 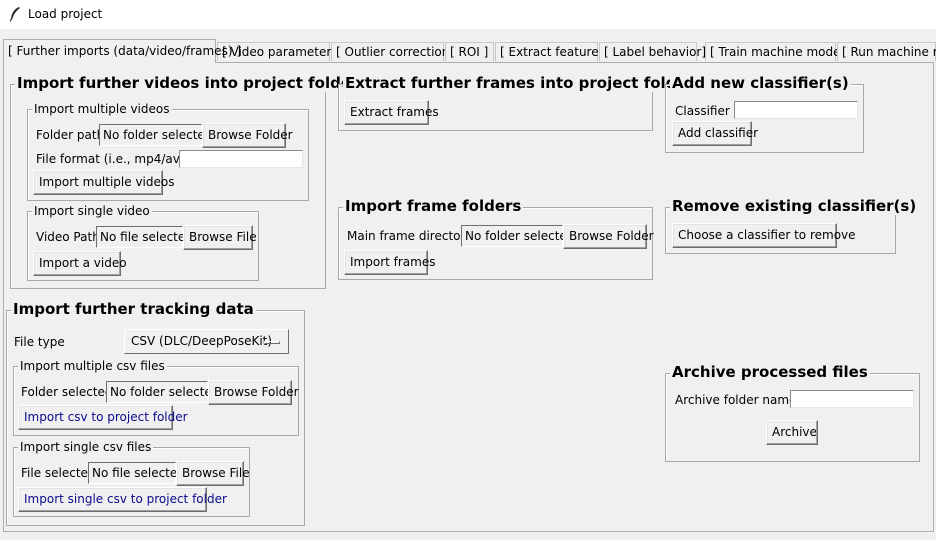 I want to click on file-format-label: File format (i.e., mp4/avi):, so click(x=114, y=159).